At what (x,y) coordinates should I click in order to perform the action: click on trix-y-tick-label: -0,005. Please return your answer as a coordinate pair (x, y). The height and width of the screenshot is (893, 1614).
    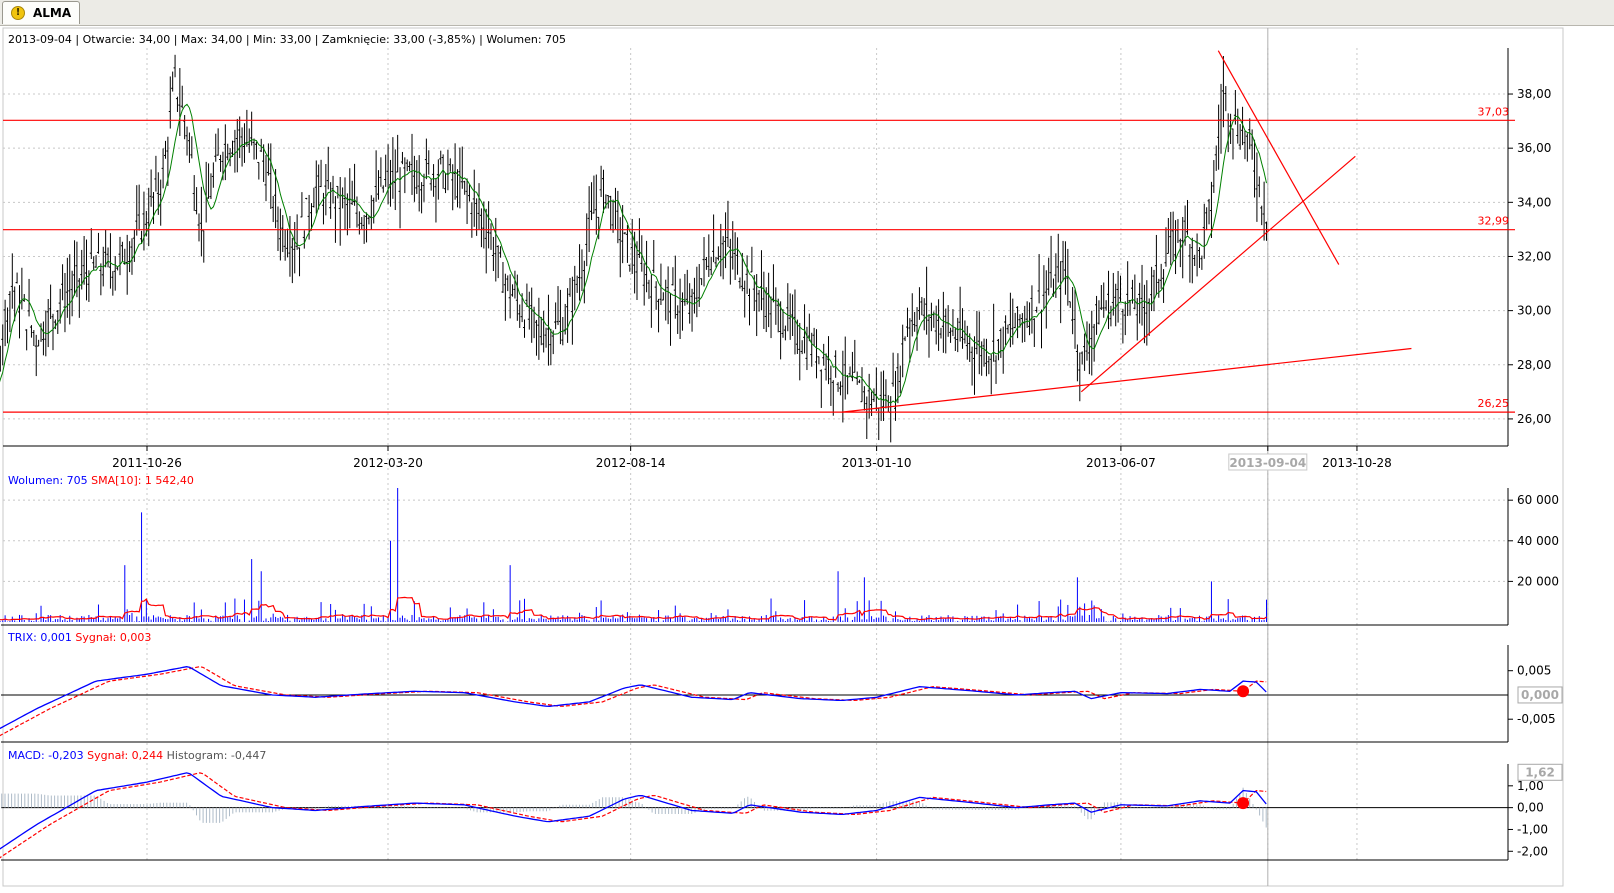
    Looking at the image, I should click on (1536, 719).